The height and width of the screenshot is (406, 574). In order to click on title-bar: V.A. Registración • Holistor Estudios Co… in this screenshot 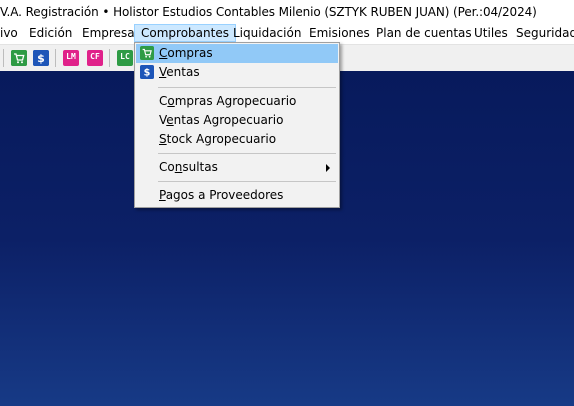, I will do `click(287, 12)`.